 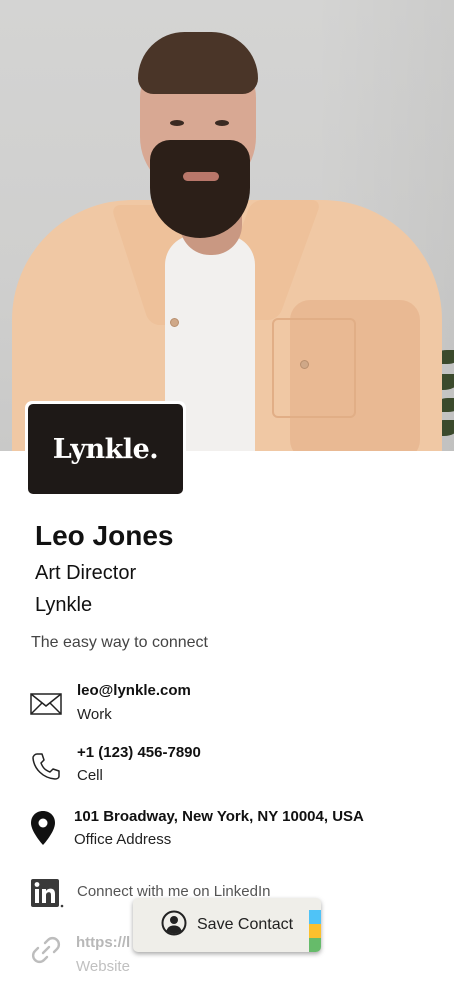 I want to click on company-name: Lynkle, so click(x=64, y=605).